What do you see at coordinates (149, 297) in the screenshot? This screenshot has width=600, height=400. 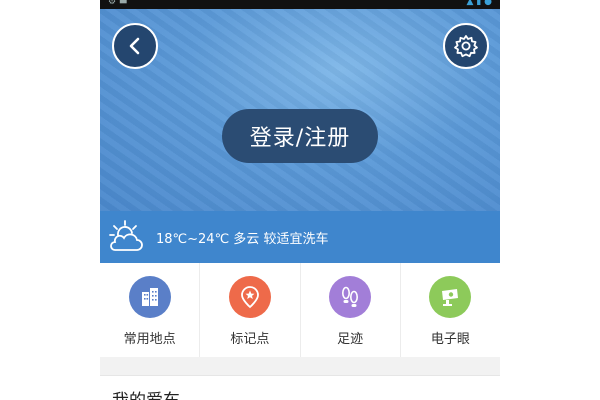 I see `building-icon` at bounding box center [149, 297].